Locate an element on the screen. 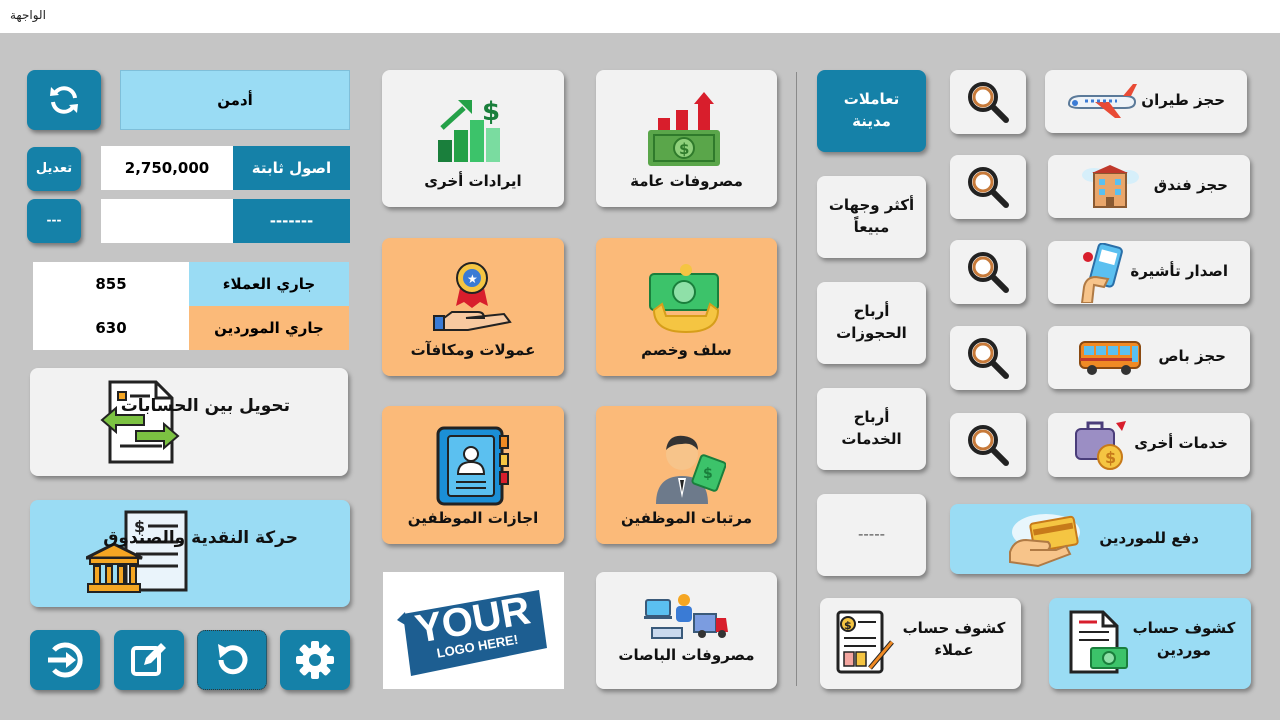 The height and width of the screenshot is (720, 1280). customer-invoice-icon: $ is located at coordinates (865, 642).